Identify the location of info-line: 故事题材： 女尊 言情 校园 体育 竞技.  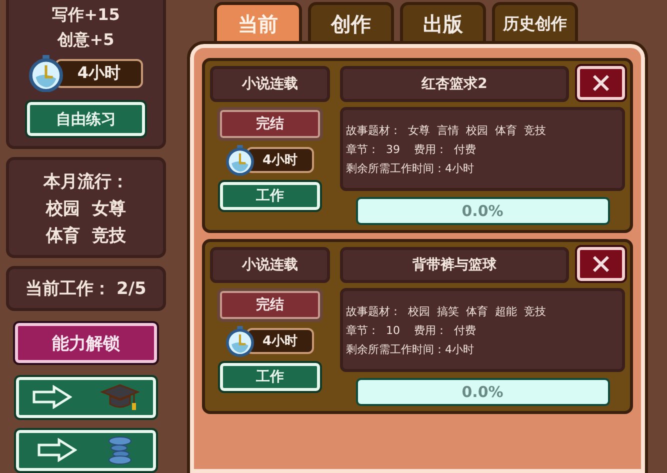
(446, 130).